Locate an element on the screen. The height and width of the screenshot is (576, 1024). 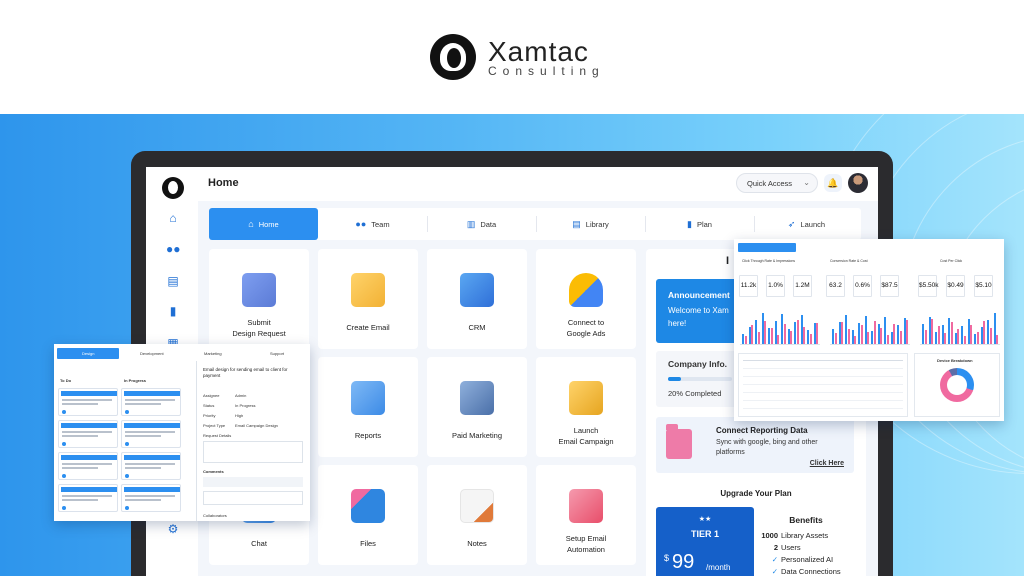
chevron-down-icon: ⌄ is located at coordinates (806, 182).